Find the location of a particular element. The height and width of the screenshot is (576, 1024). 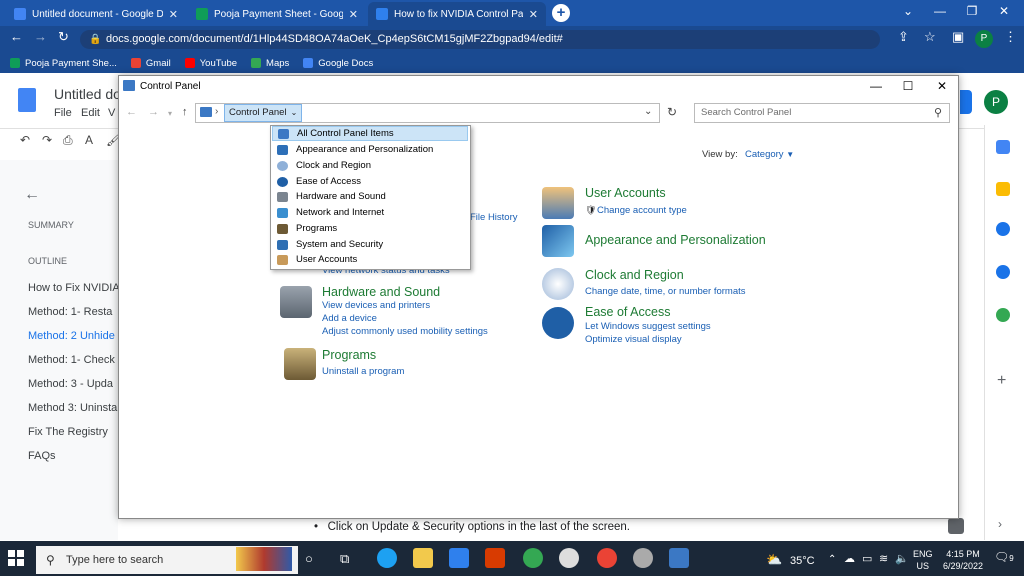

category-appearance: Appearance and Personalization is located at coordinates (675, 240).